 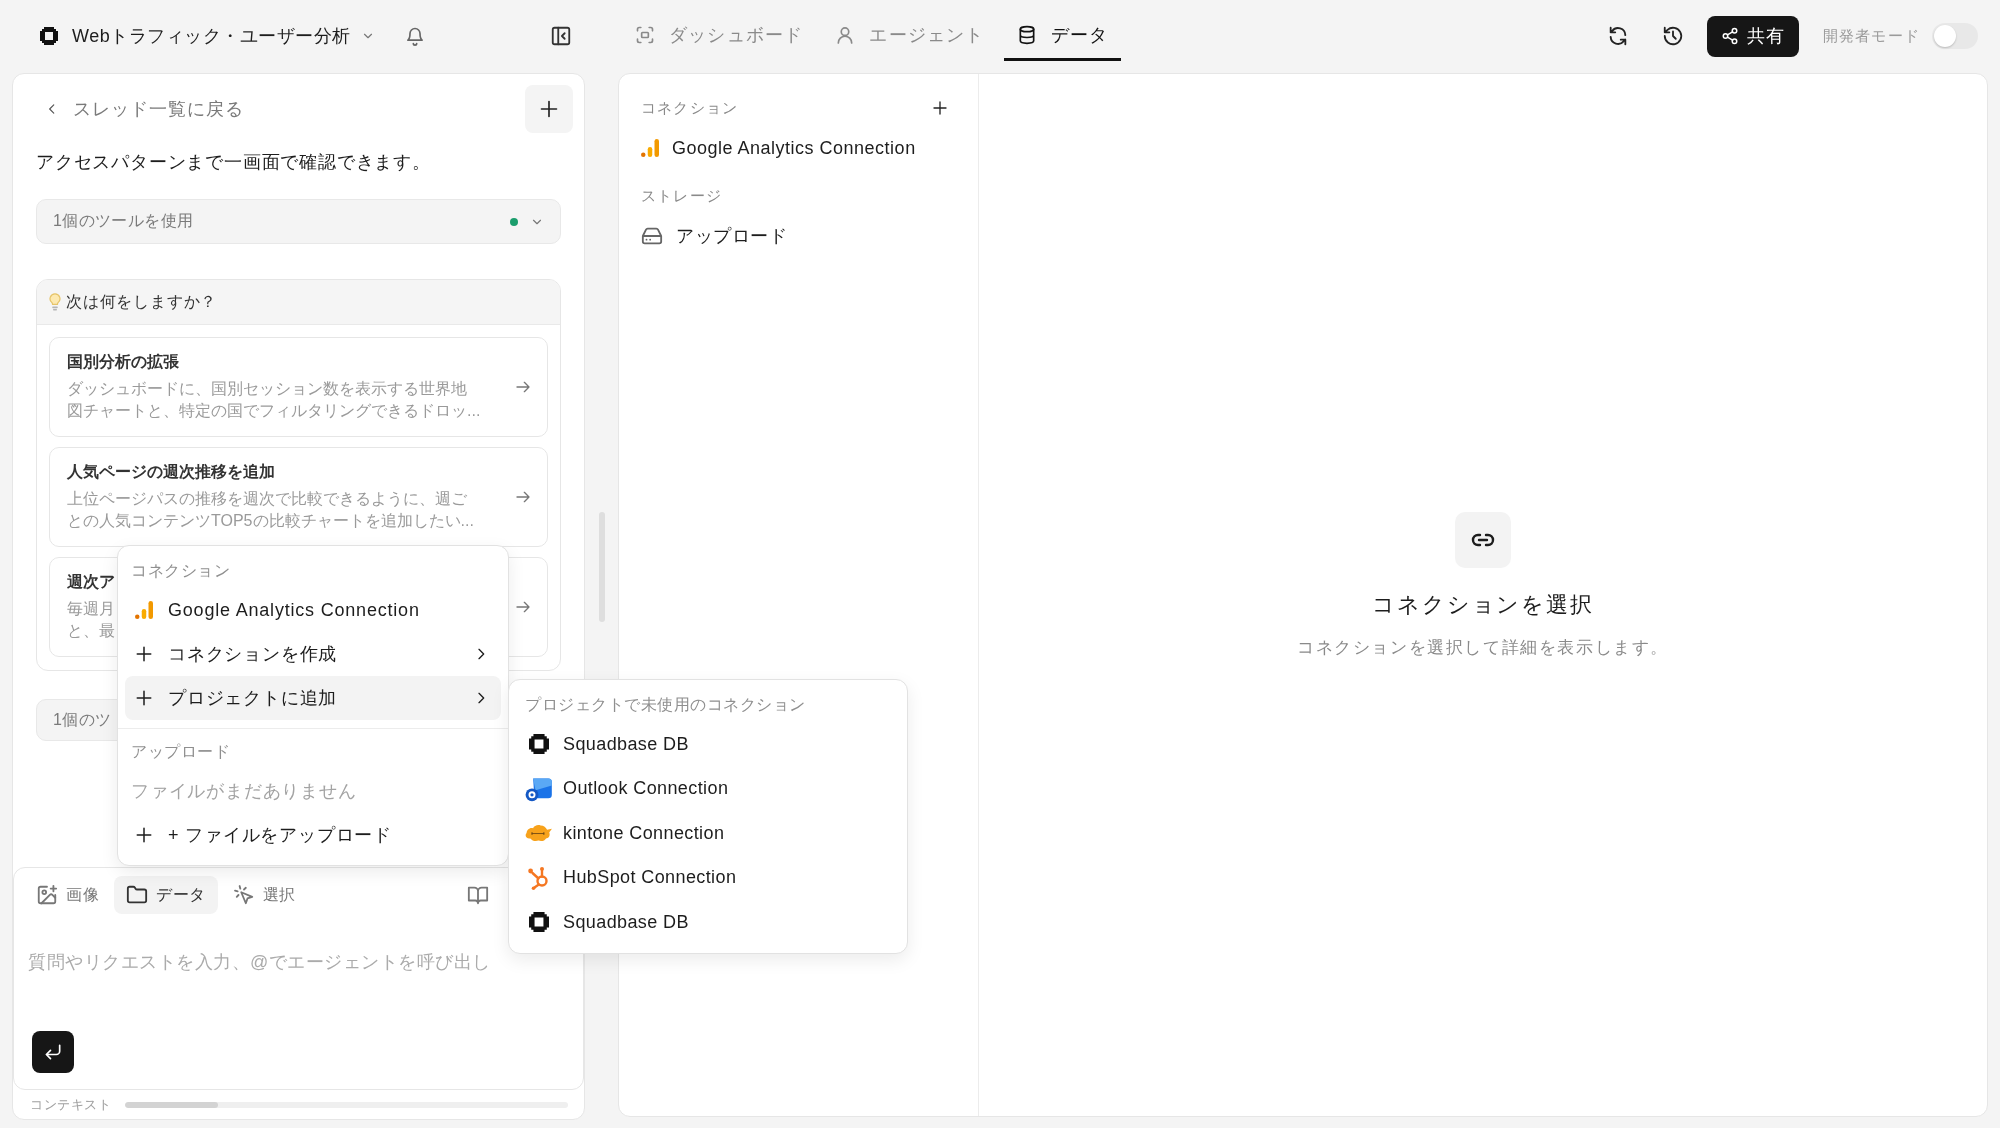 What do you see at coordinates (166, 895) in the screenshot?
I see `toolbar-button: データ` at bounding box center [166, 895].